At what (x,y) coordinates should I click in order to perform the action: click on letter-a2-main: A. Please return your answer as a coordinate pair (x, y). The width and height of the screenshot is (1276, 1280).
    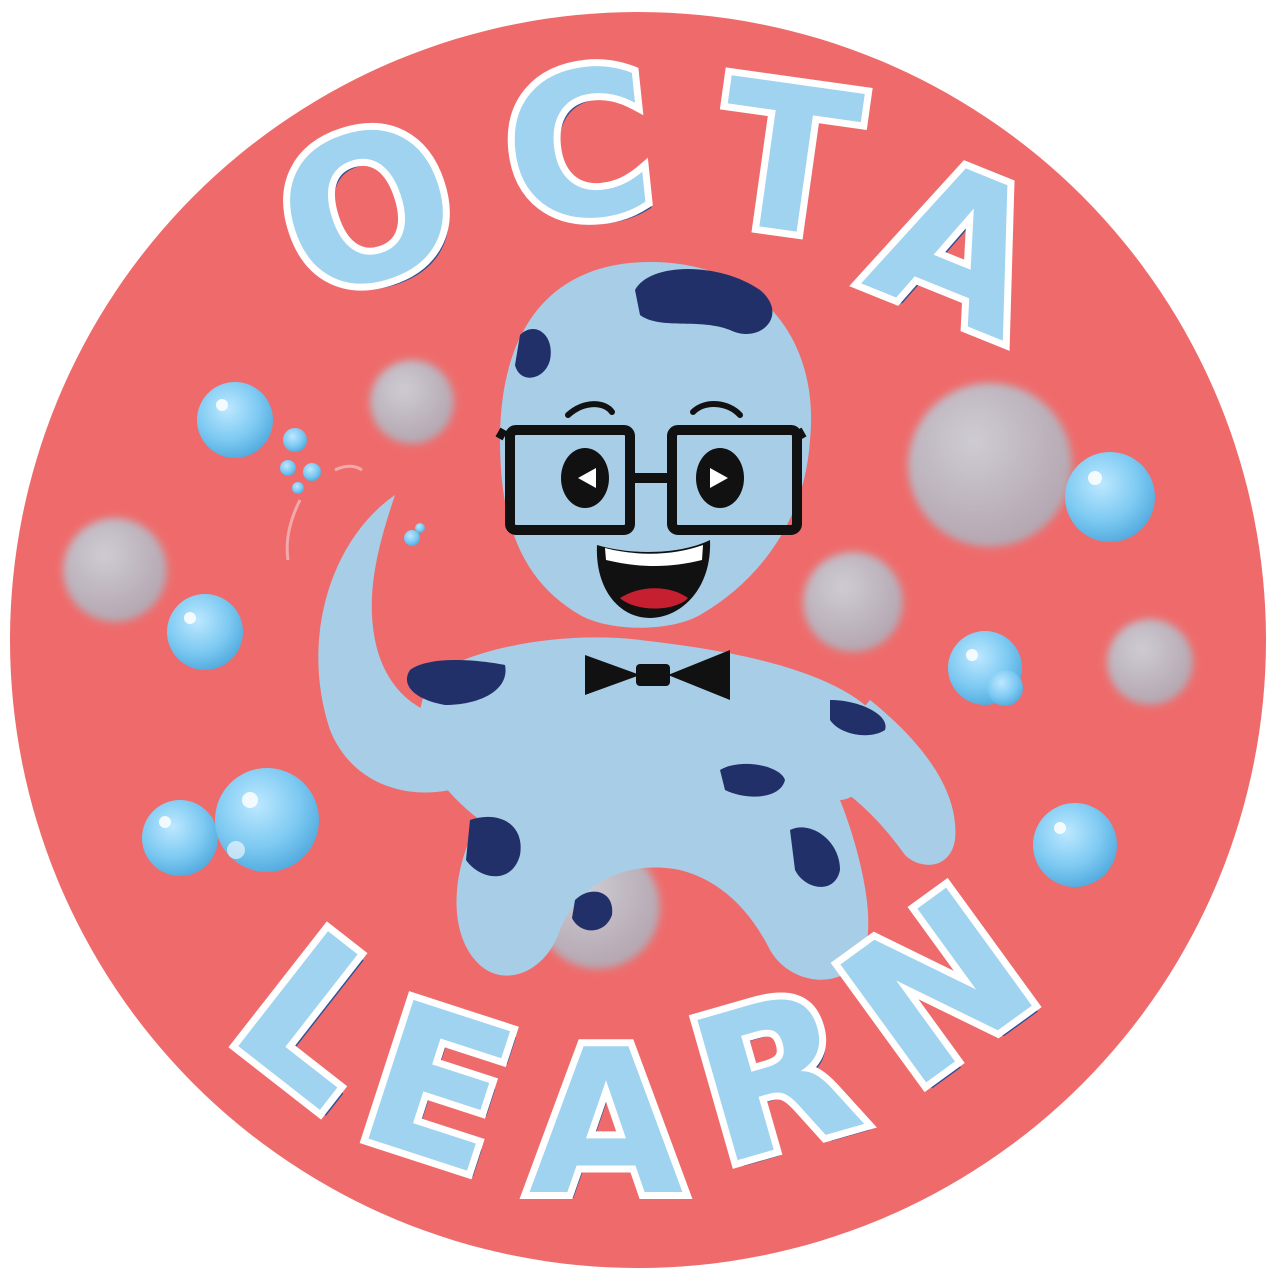
    Looking at the image, I should click on (606, 1123).